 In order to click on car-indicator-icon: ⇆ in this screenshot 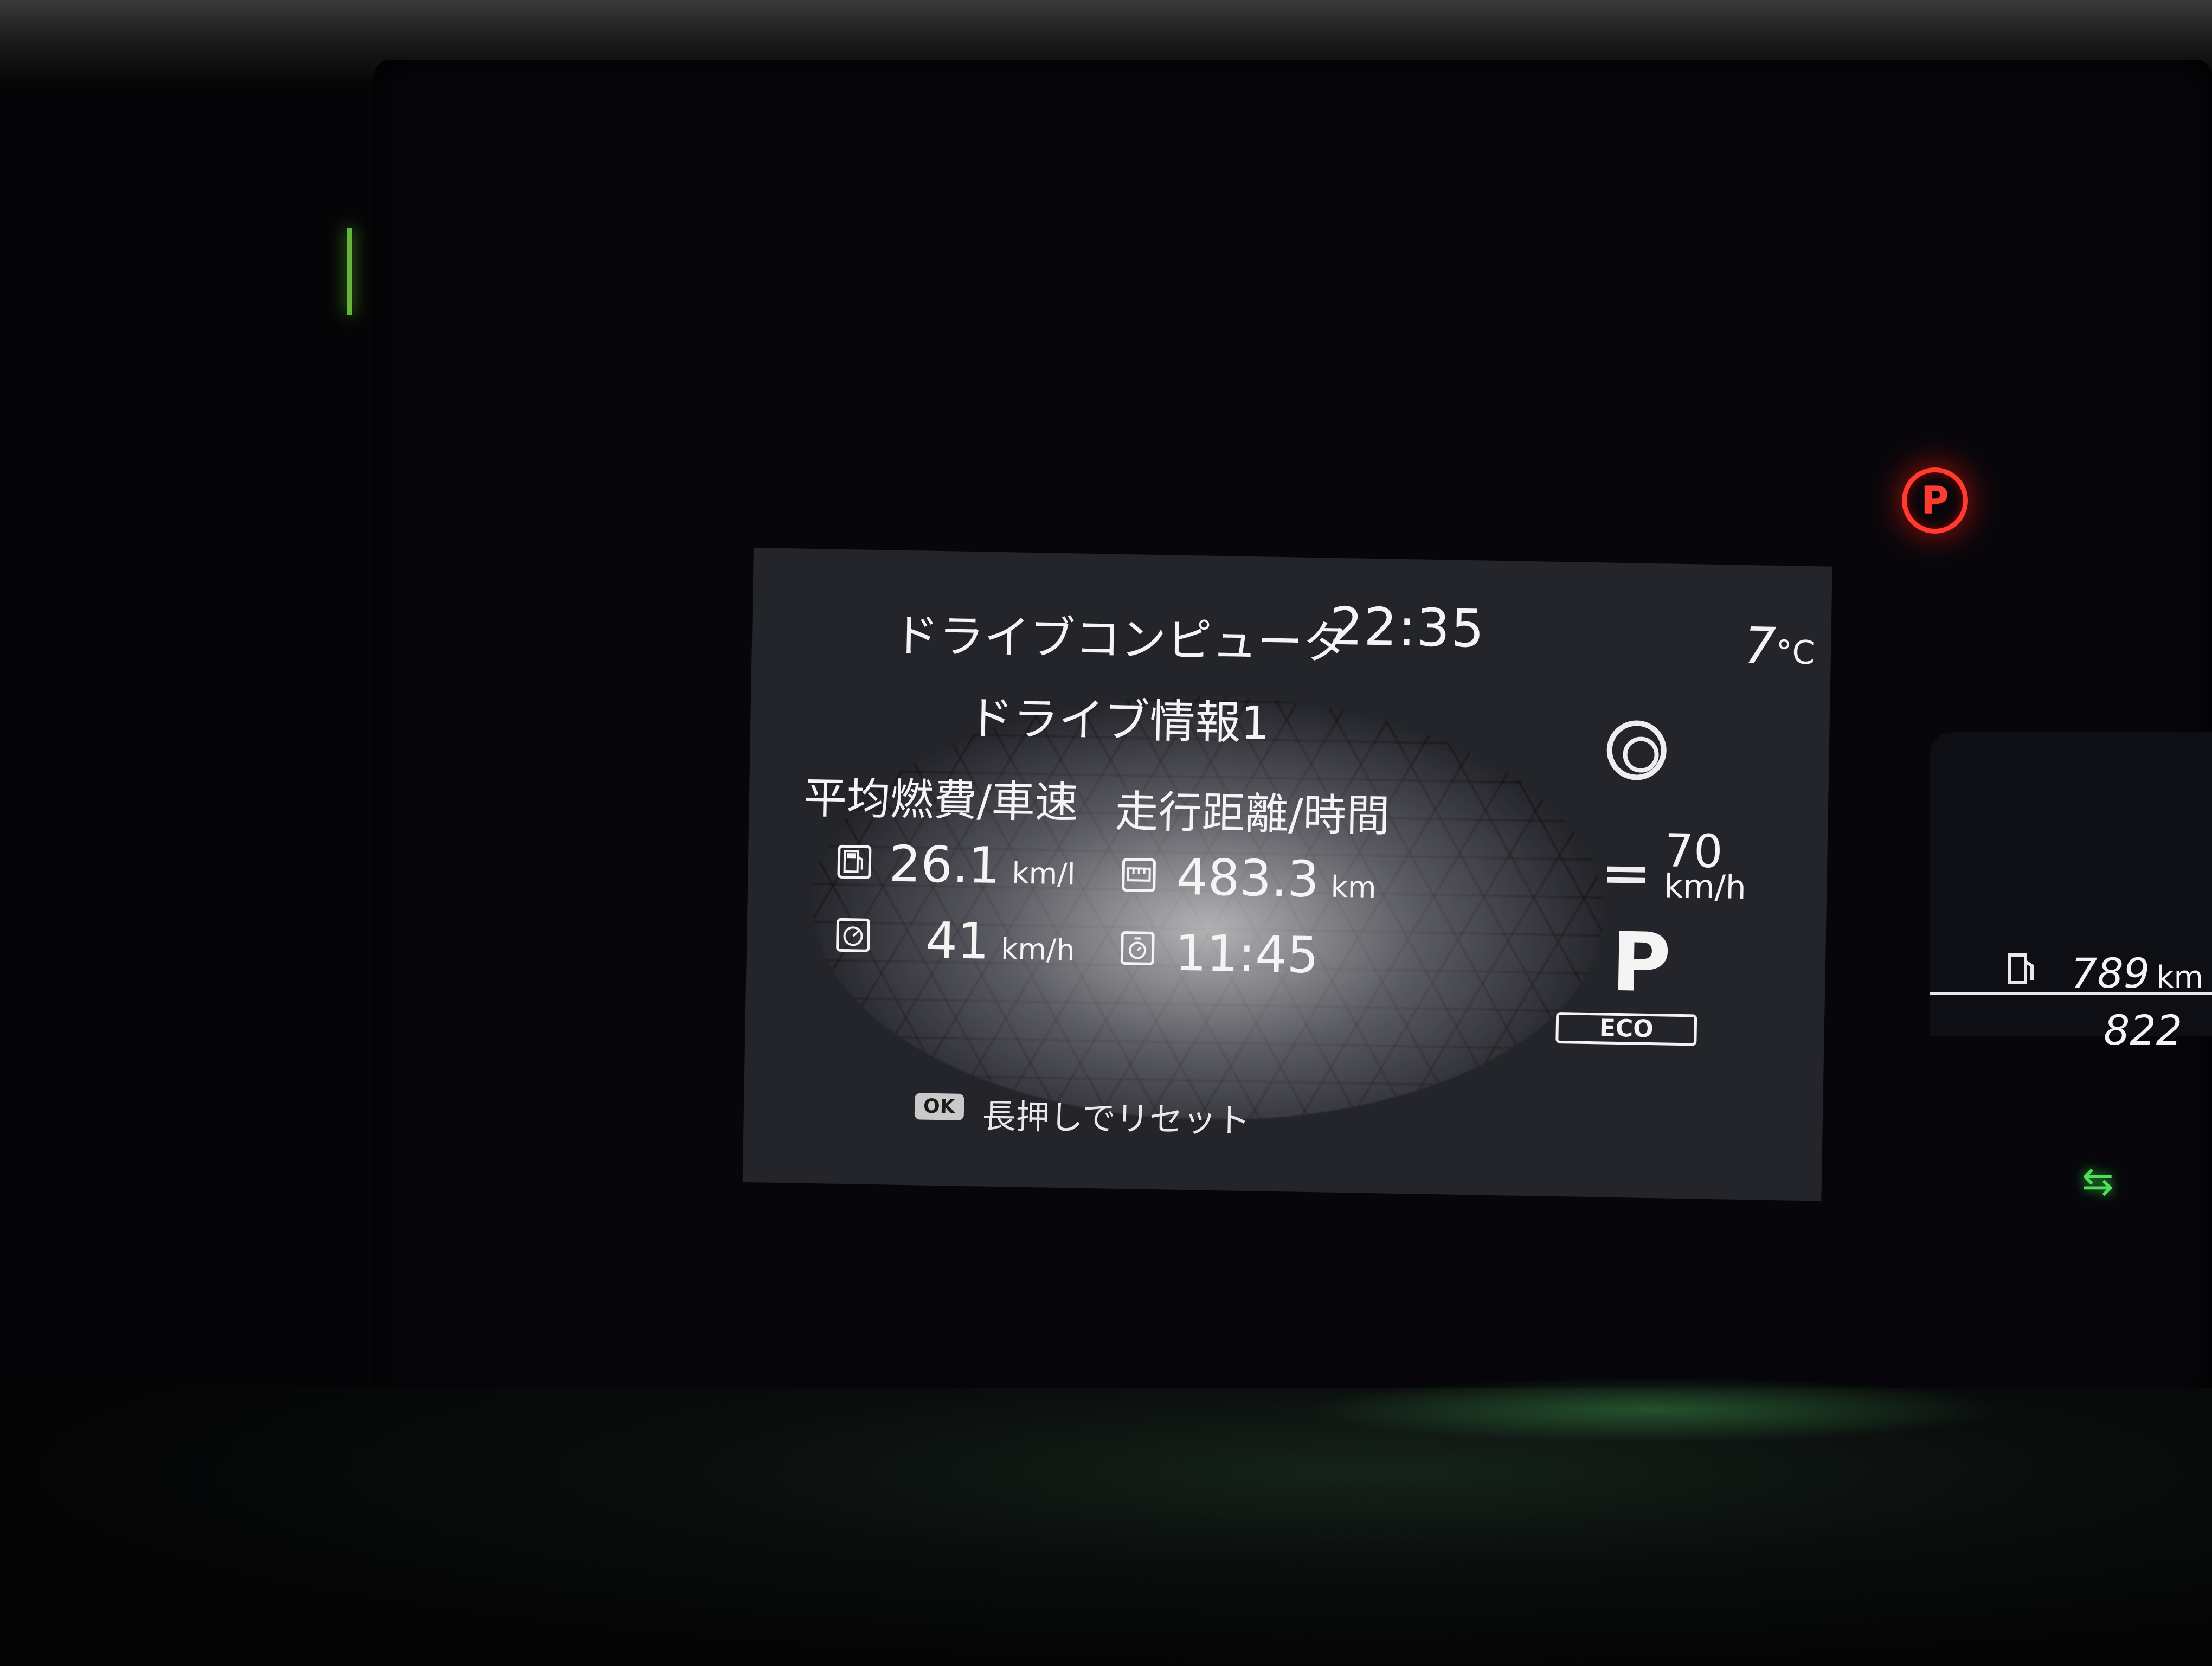, I will do `click(2098, 1181)`.